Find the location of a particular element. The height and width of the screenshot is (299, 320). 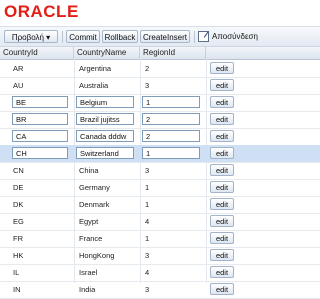

oracle-logo: ORACLE is located at coordinates (41, 11).